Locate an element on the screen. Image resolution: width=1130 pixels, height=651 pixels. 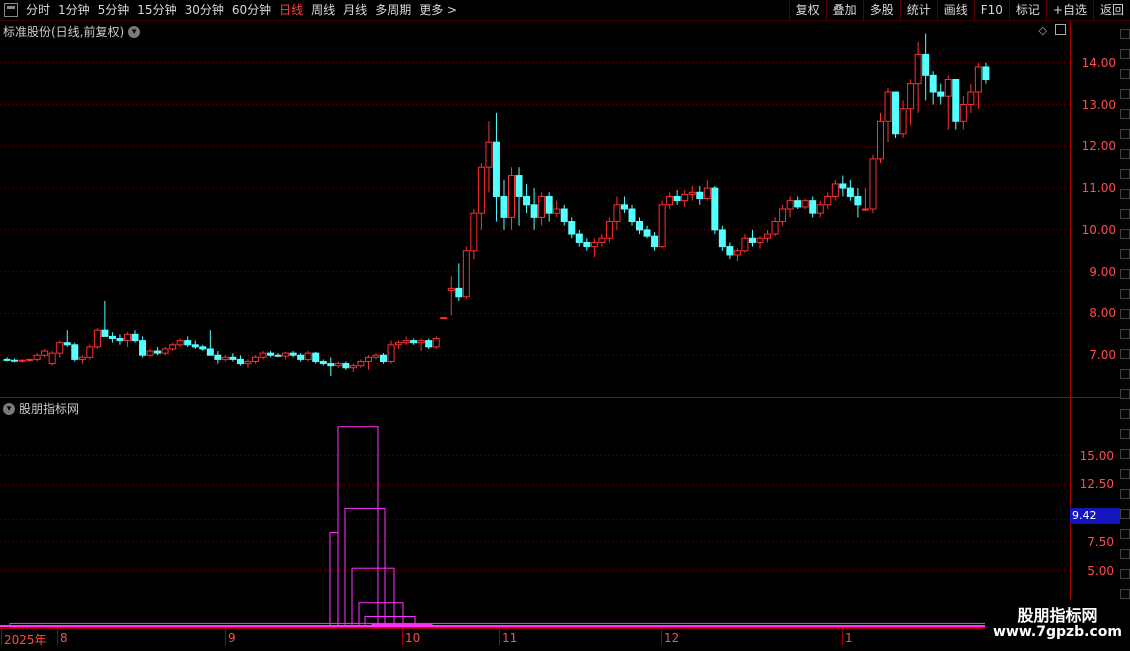
price-tick-label: 7.00 is located at coordinates (1102, 355).